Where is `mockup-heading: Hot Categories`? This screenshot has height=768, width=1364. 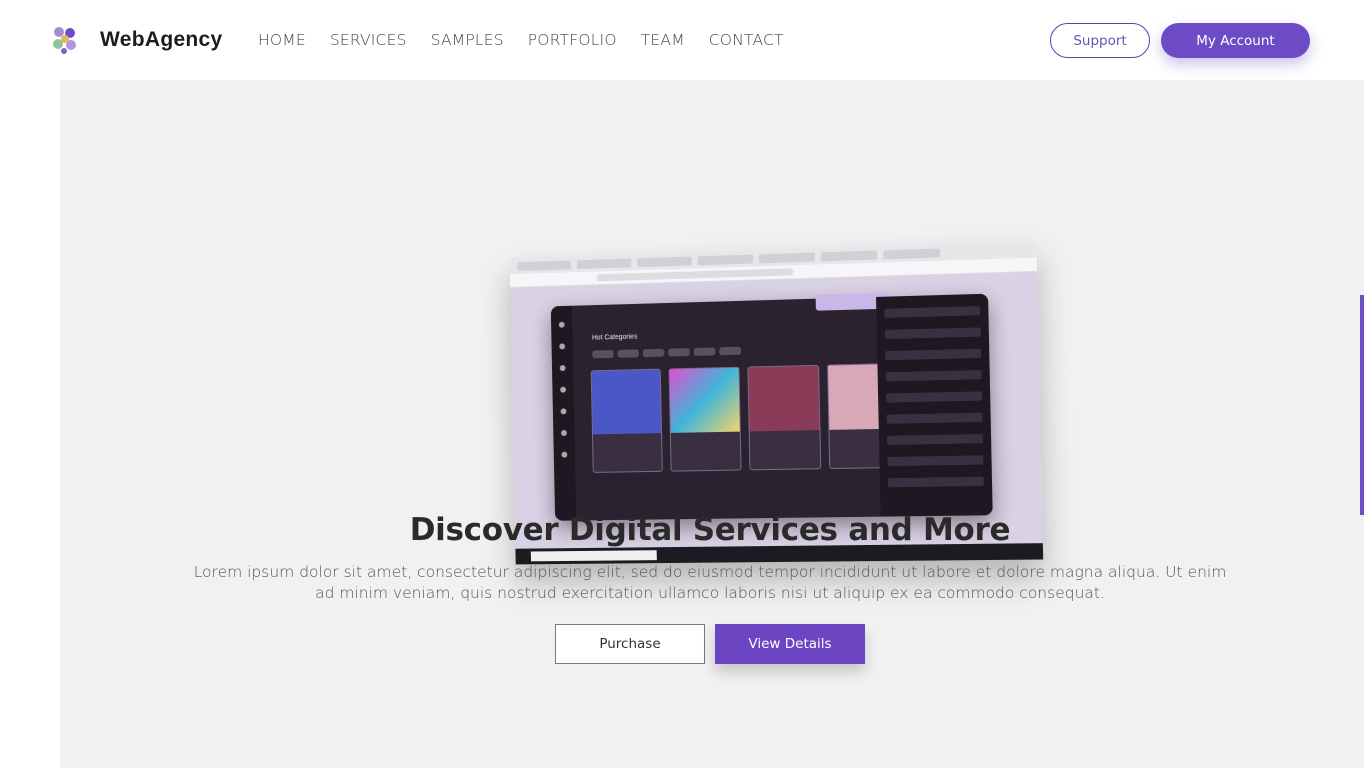 mockup-heading: Hot Categories is located at coordinates (614, 337).